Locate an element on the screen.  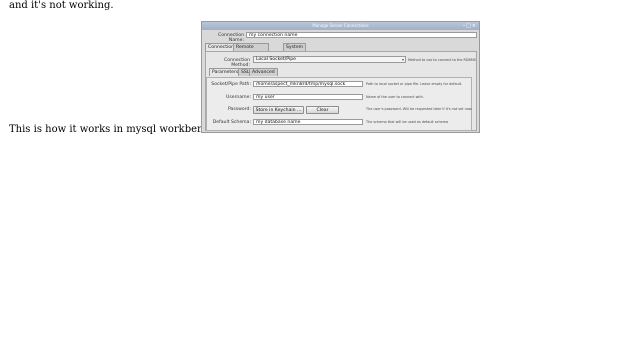
clear-password-button: Clear is located at coordinates (322, 110).